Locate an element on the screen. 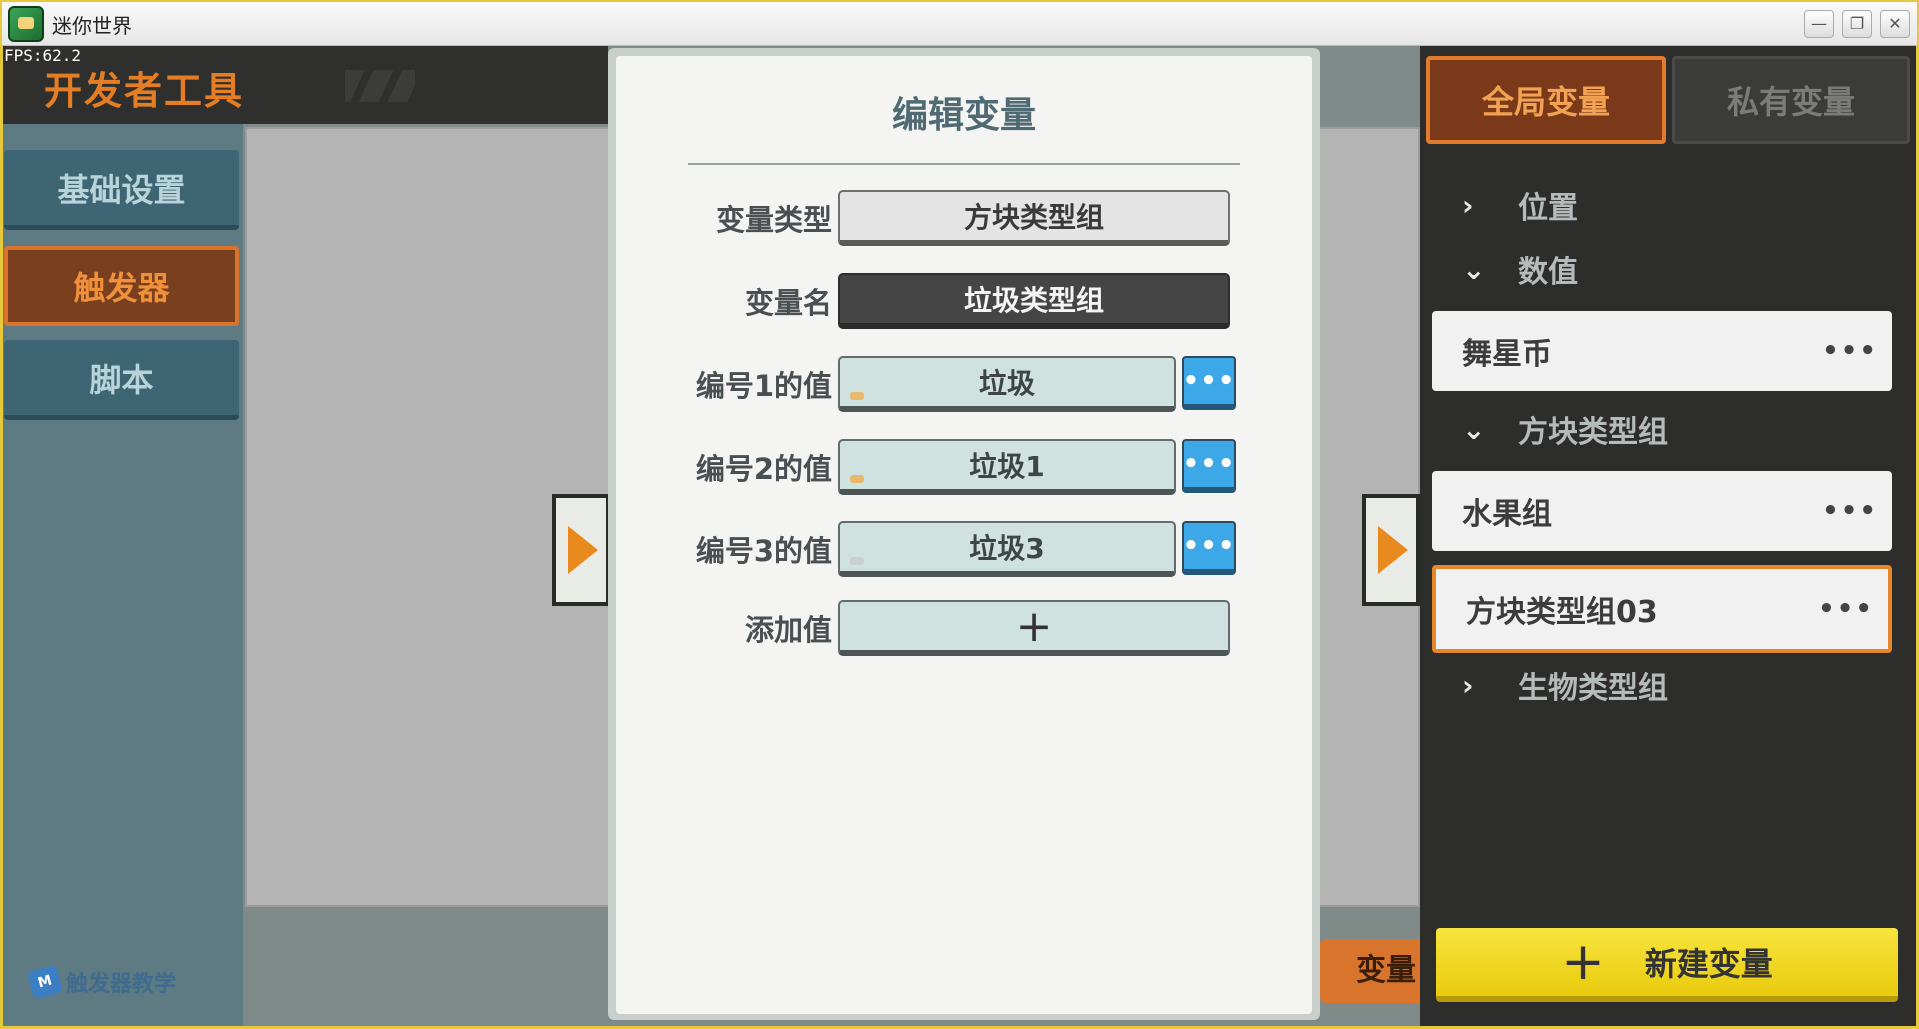  value-3-text: 垃圾3 is located at coordinates (1007, 548).